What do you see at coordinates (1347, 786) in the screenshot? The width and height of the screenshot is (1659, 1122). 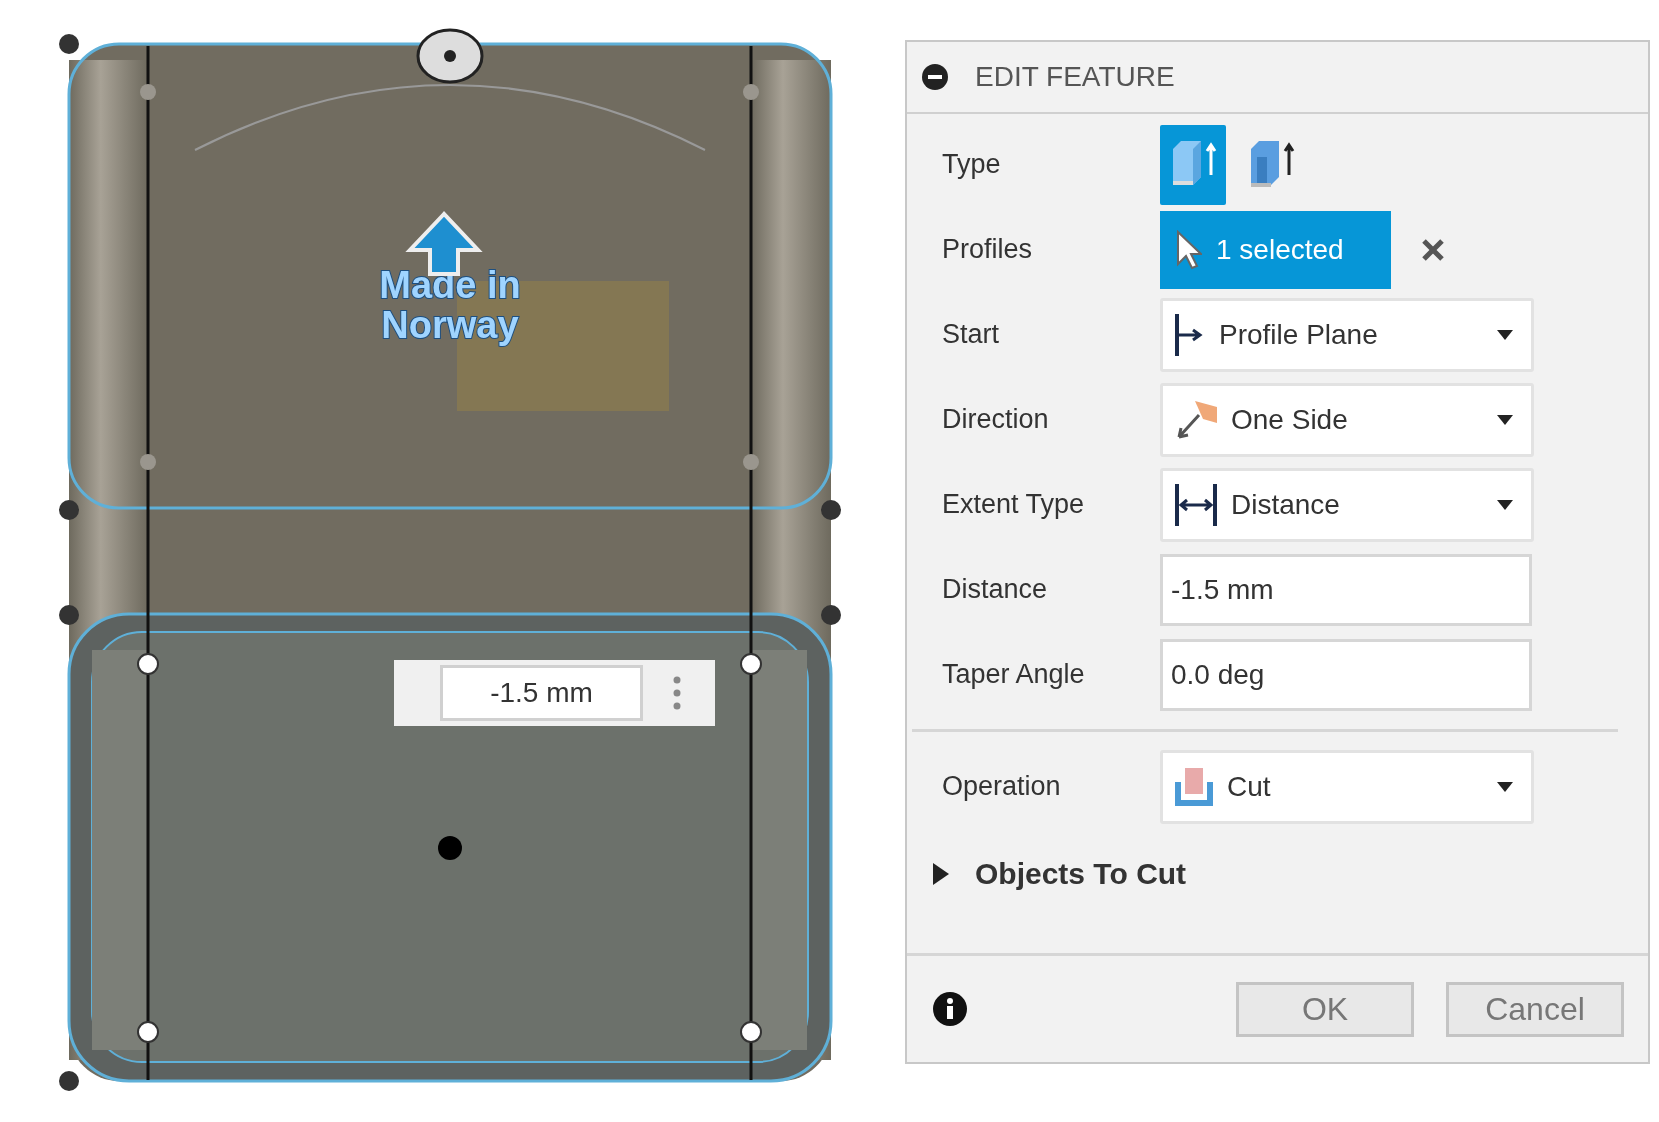 I see `dropdown: Cut` at bounding box center [1347, 786].